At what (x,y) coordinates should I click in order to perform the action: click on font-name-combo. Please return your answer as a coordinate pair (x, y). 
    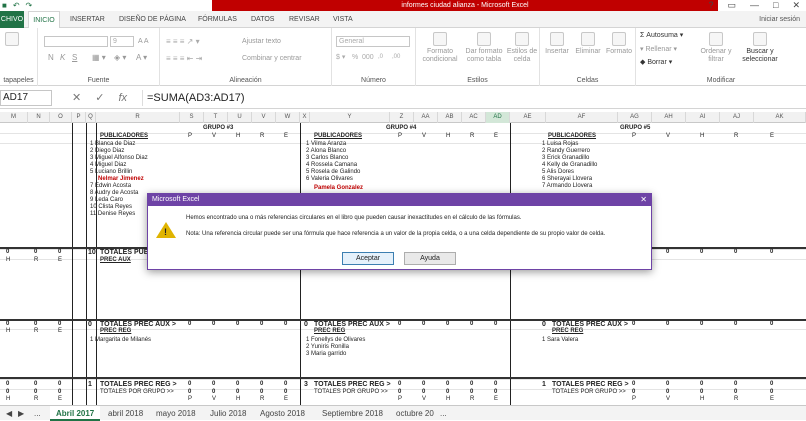
    Looking at the image, I should click on (76, 41).